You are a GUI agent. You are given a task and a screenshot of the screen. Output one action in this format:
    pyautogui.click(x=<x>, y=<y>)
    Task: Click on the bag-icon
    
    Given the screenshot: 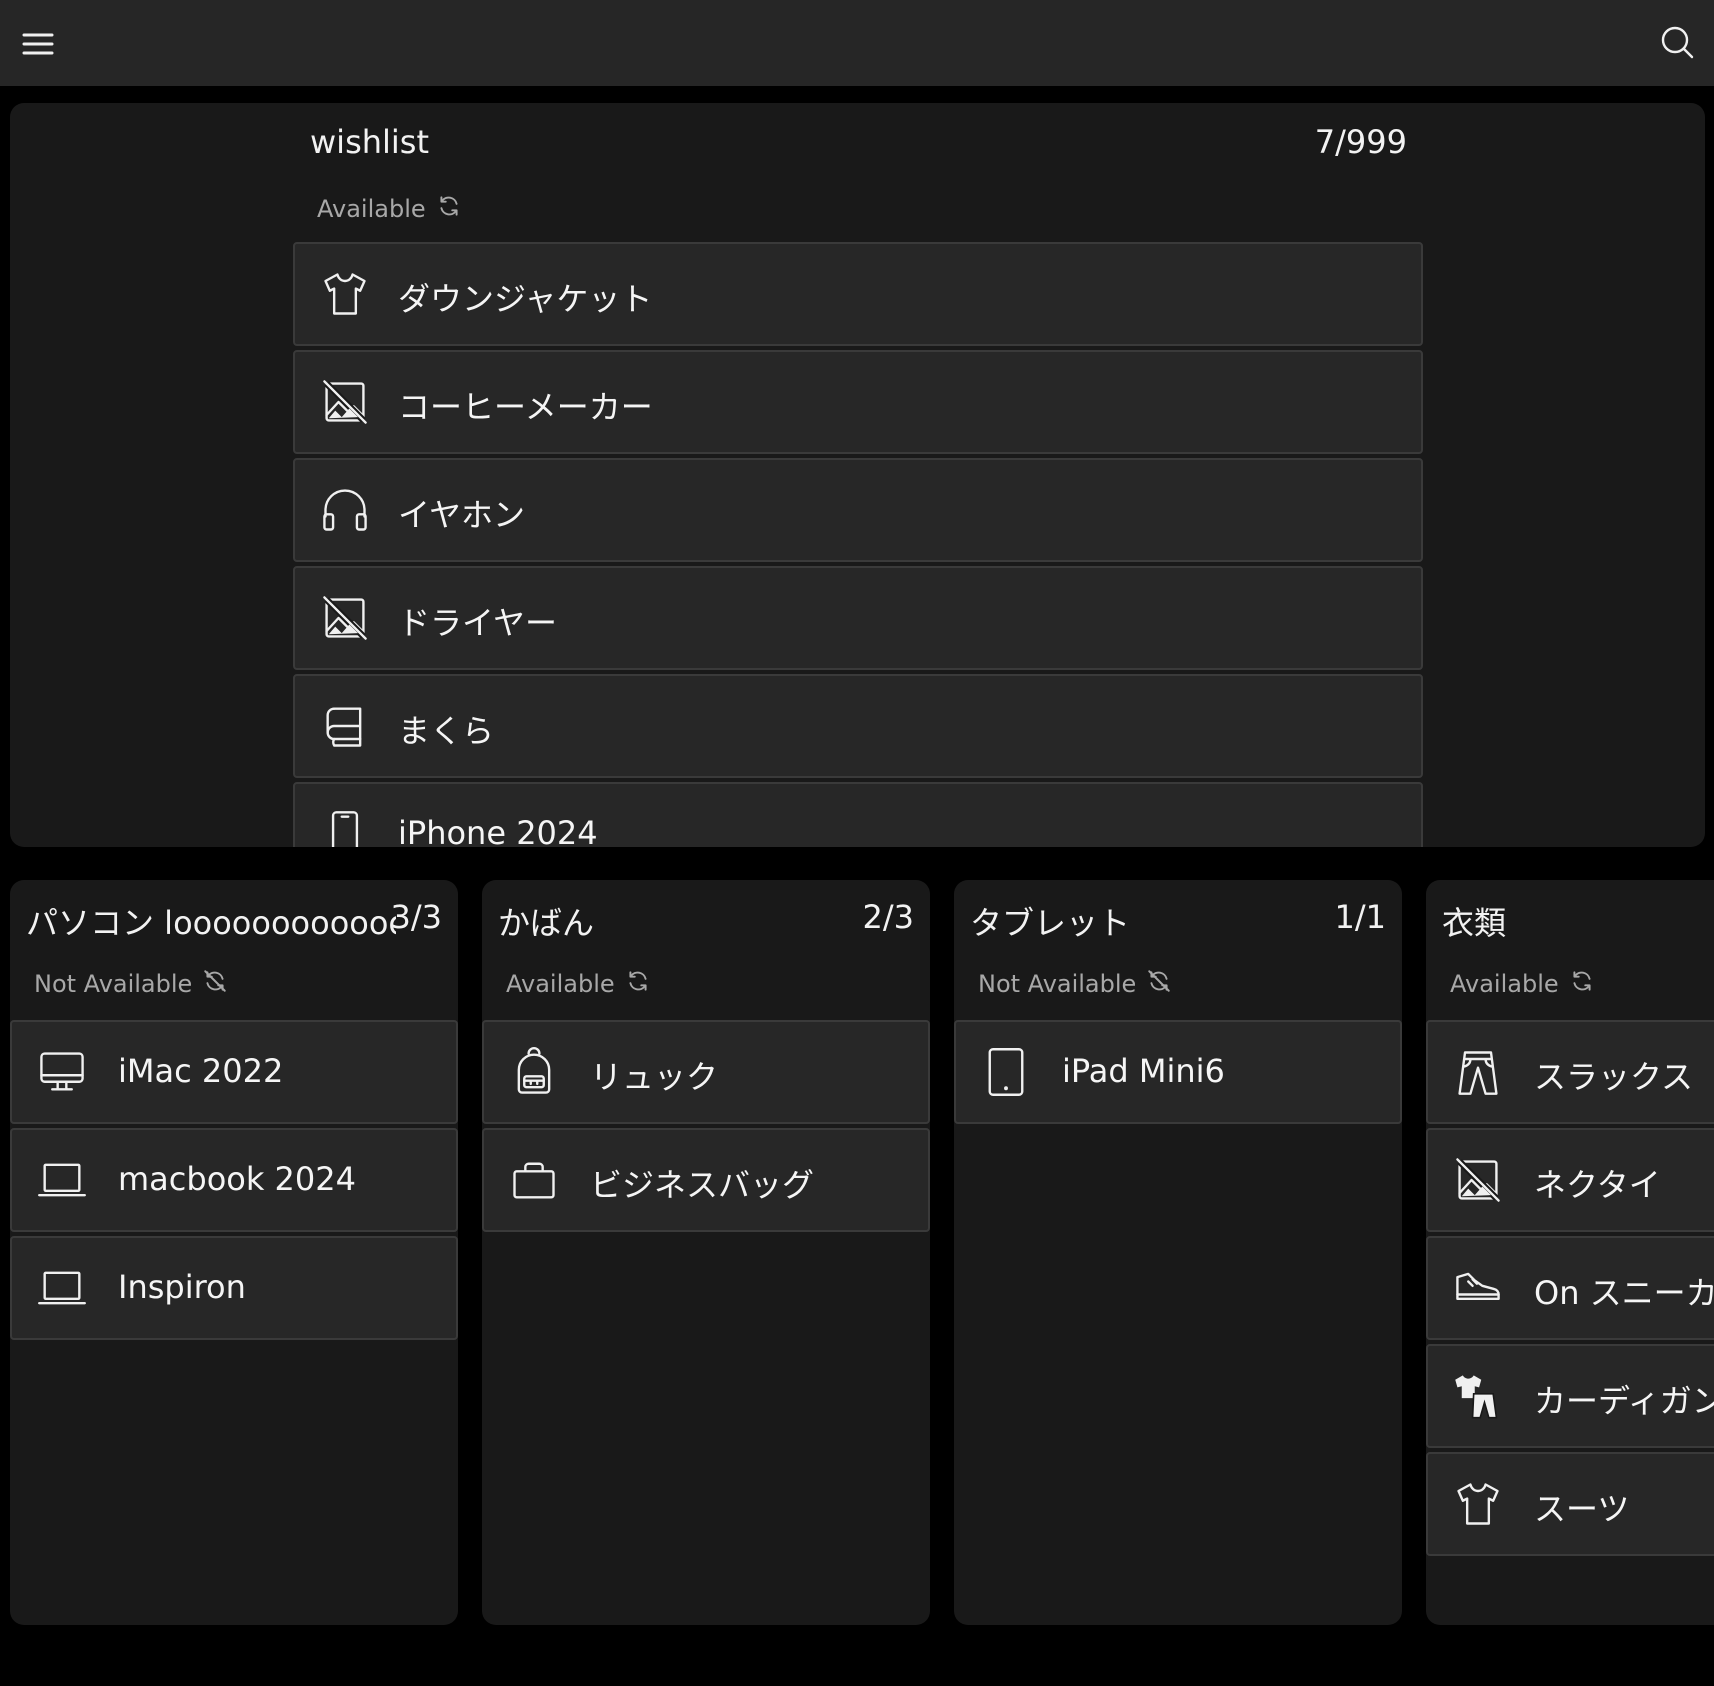 What is the action you would take?
    pyautogui.click(x=534, y=1180)
    